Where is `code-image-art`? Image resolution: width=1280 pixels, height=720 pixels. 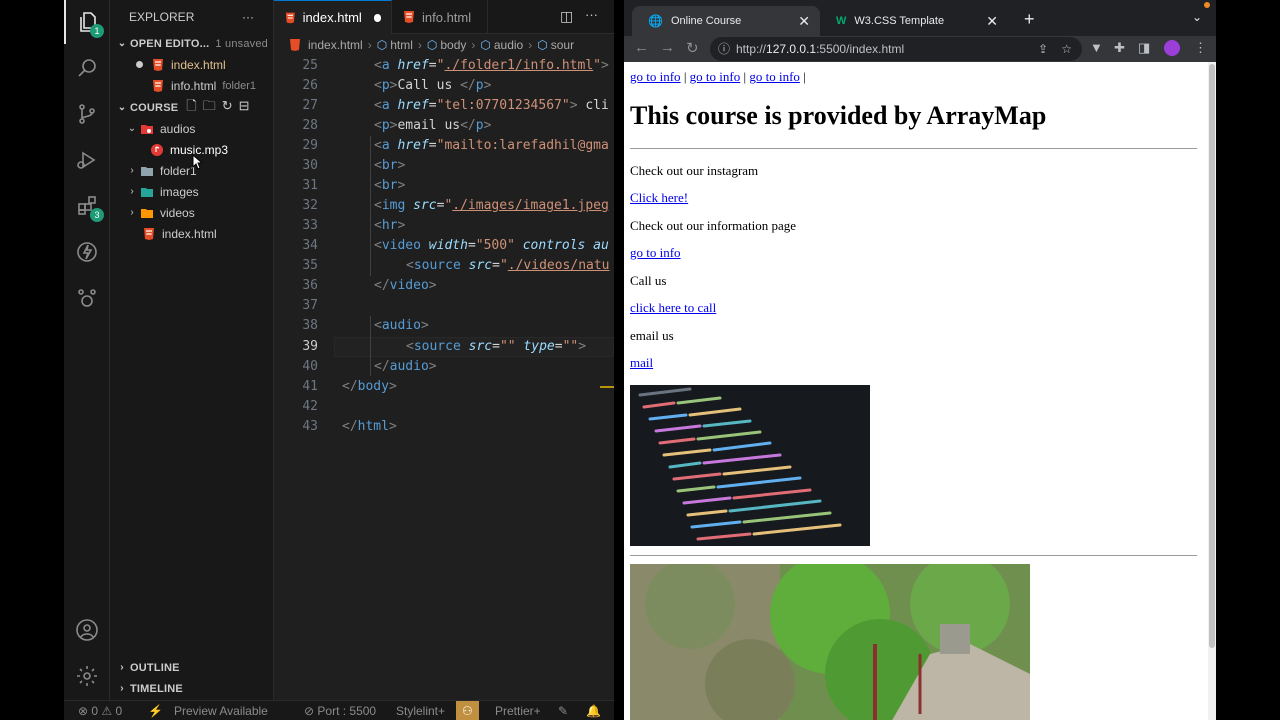
code-image-art is located at coordinates (750, 465).